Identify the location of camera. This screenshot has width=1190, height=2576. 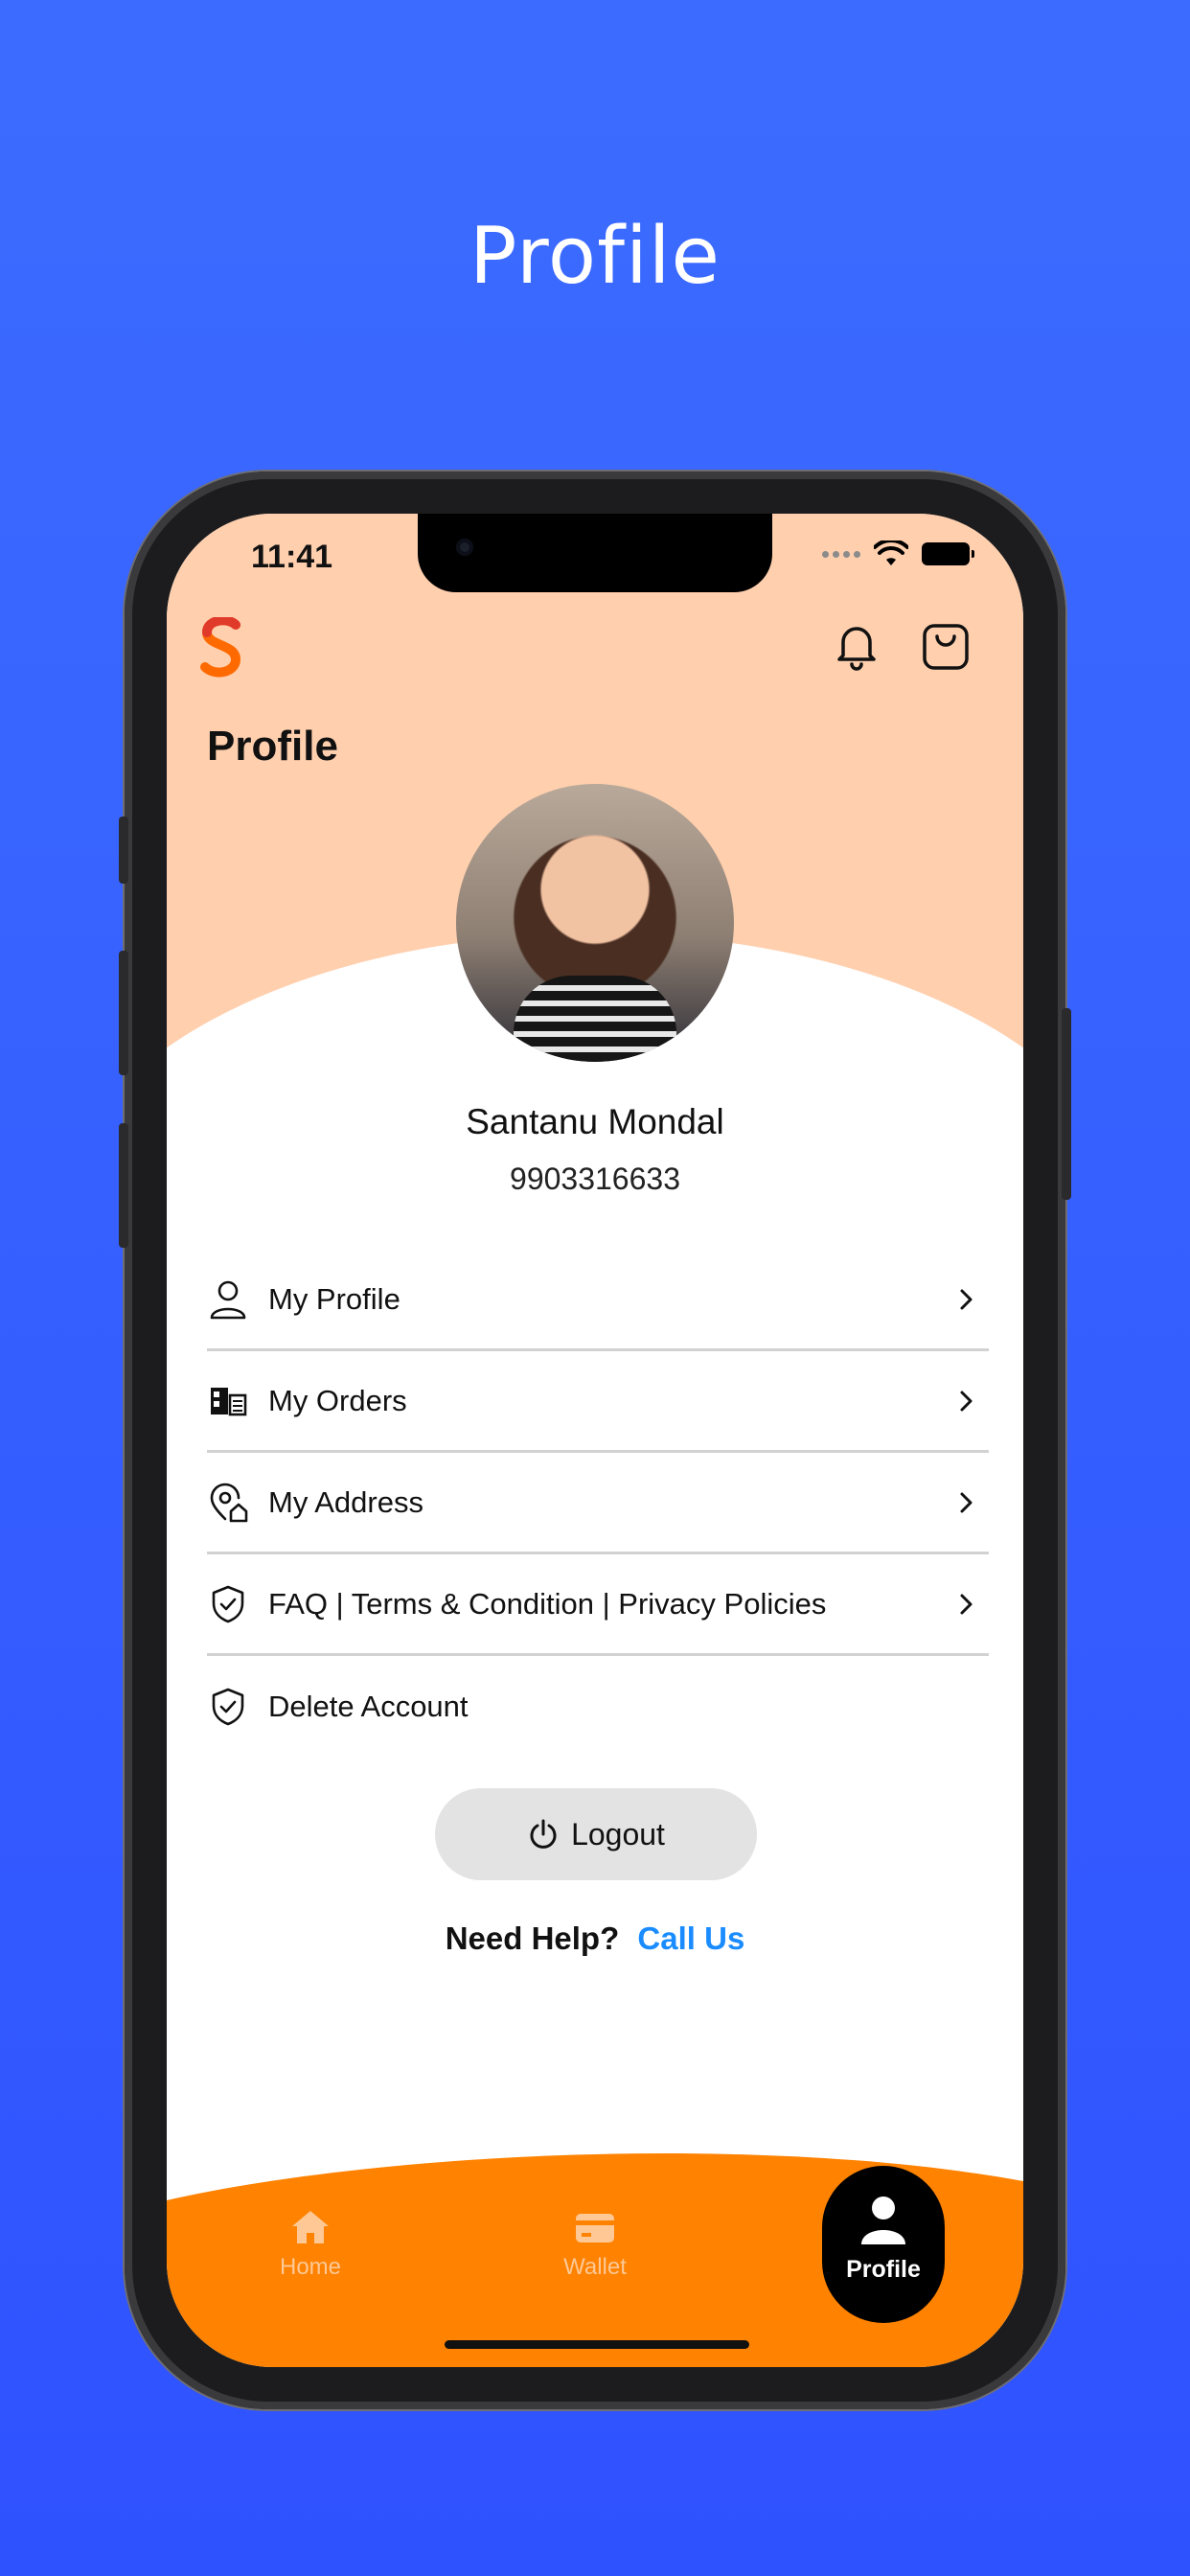
(465, 548).